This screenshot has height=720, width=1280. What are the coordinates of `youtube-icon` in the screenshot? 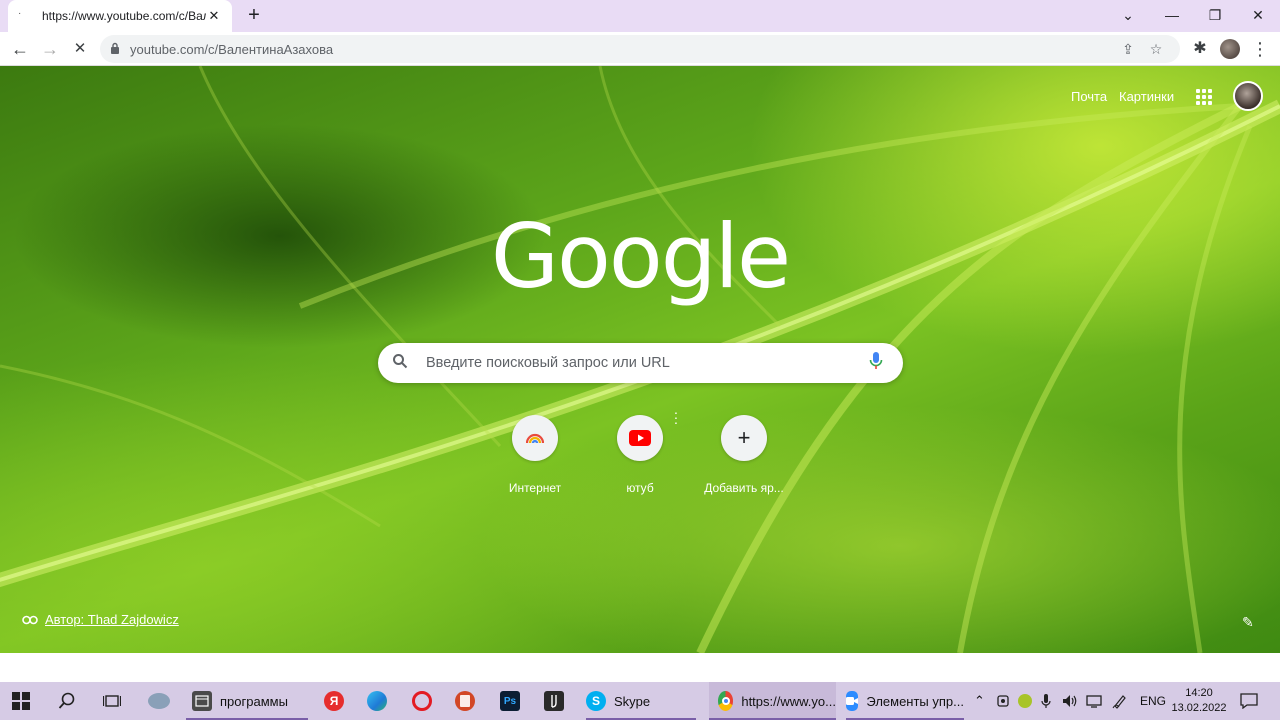 It's located at (640, 438).